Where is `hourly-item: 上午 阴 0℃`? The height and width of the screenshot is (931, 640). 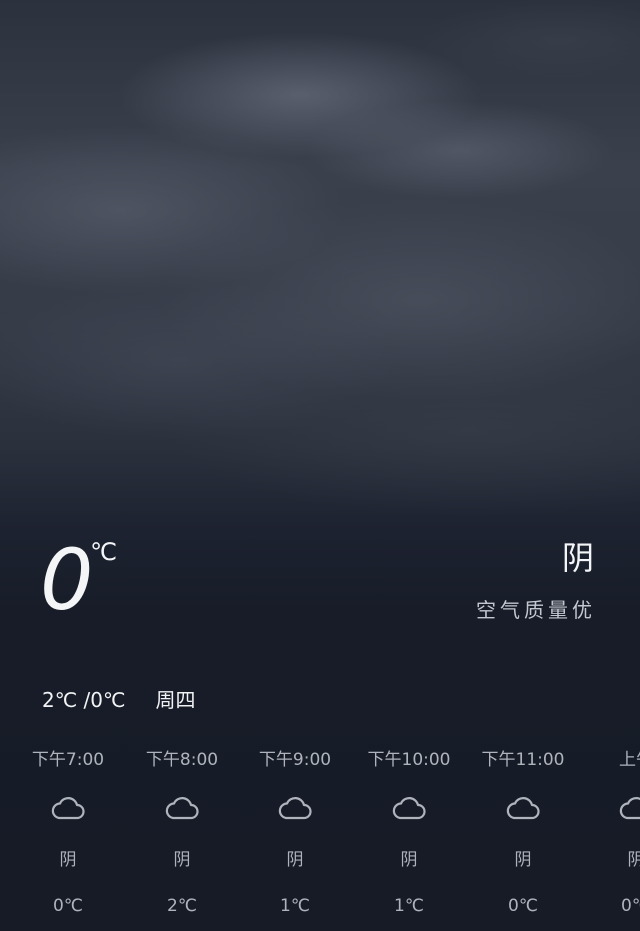 hourly-item: 上午 阴 0℃ is located at coordinates (608, 835).